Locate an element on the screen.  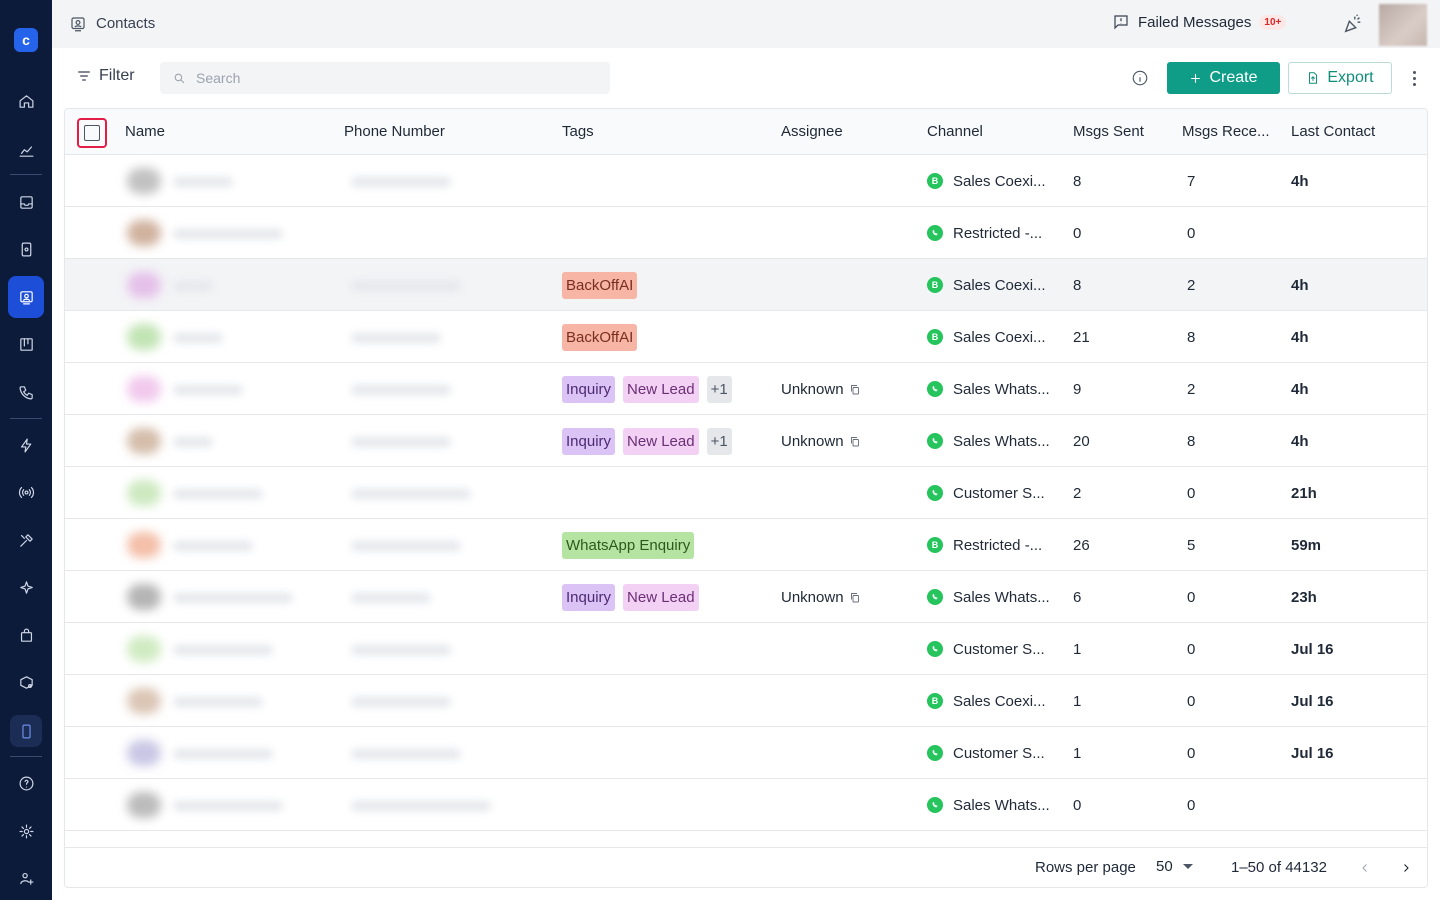
broadcast-icon is located at coordinates (26, 492).